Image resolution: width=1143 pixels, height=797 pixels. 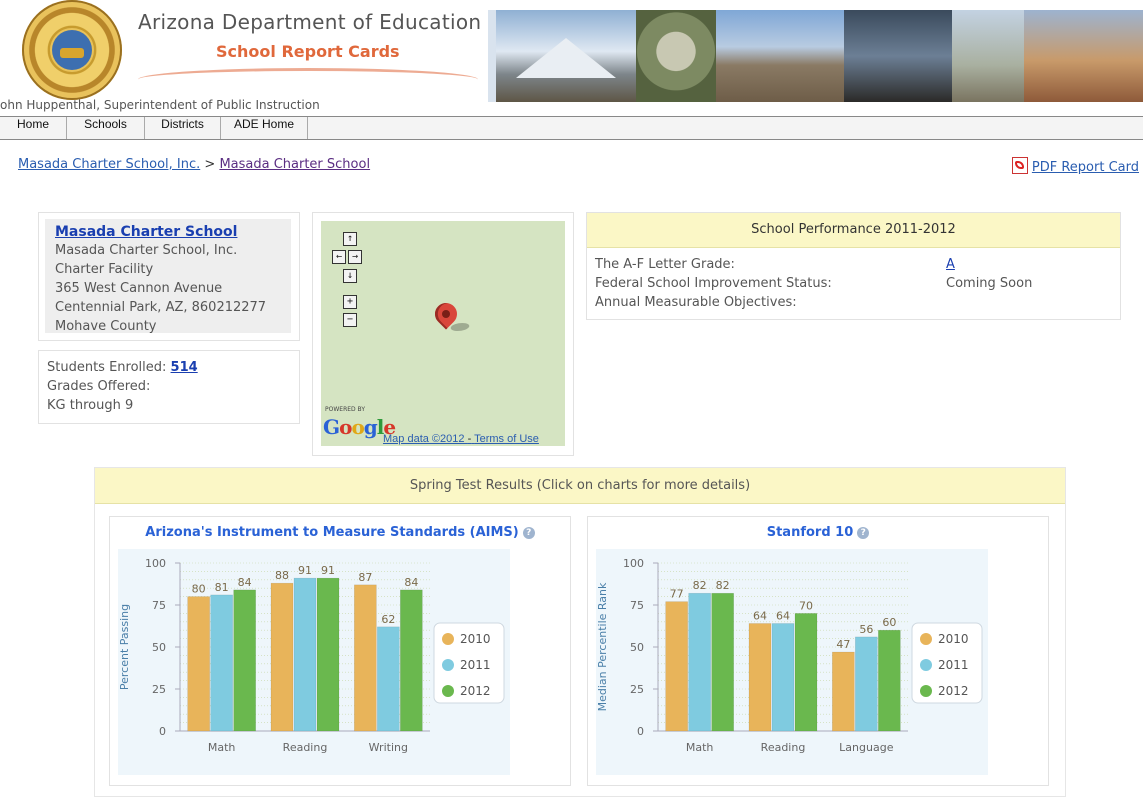 What do you see at coordinates (810, 532) in the screenshot?
I see `stanford-title-text: Stanford 10` at bounding box center [810, 532].